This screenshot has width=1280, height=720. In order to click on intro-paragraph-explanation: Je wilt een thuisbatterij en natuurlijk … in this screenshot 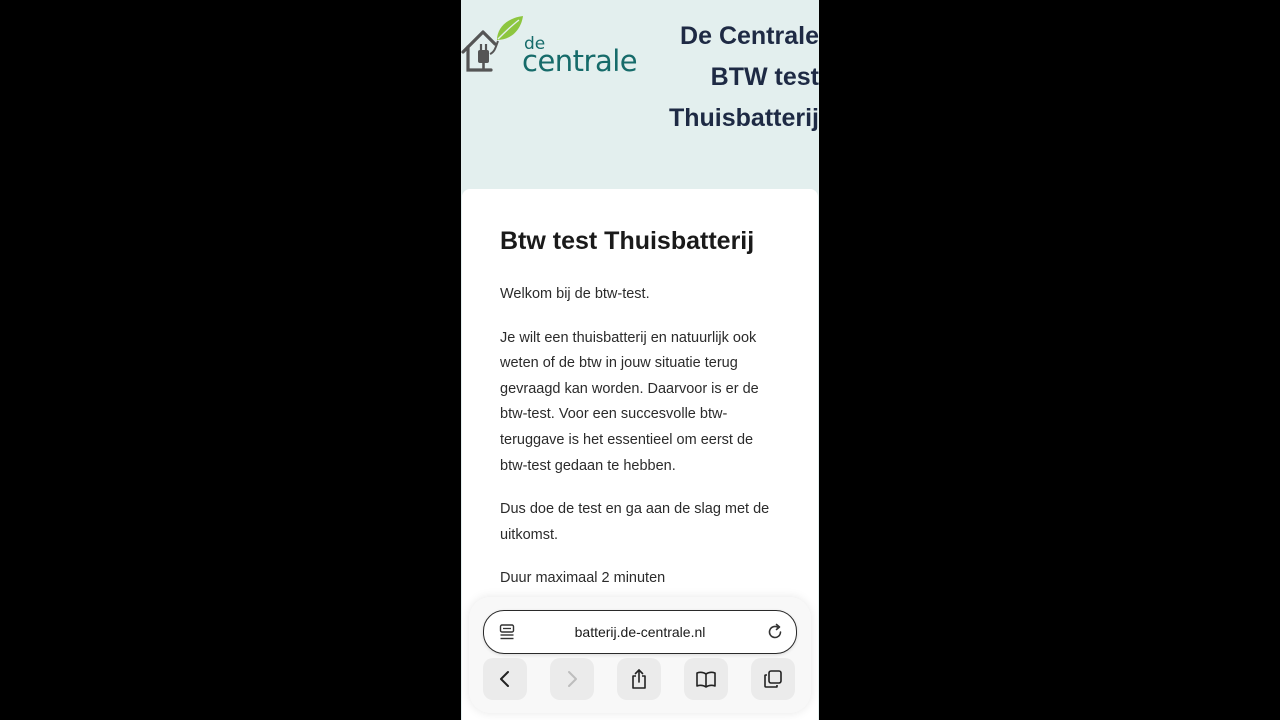, I will do `click(629, 401)`.